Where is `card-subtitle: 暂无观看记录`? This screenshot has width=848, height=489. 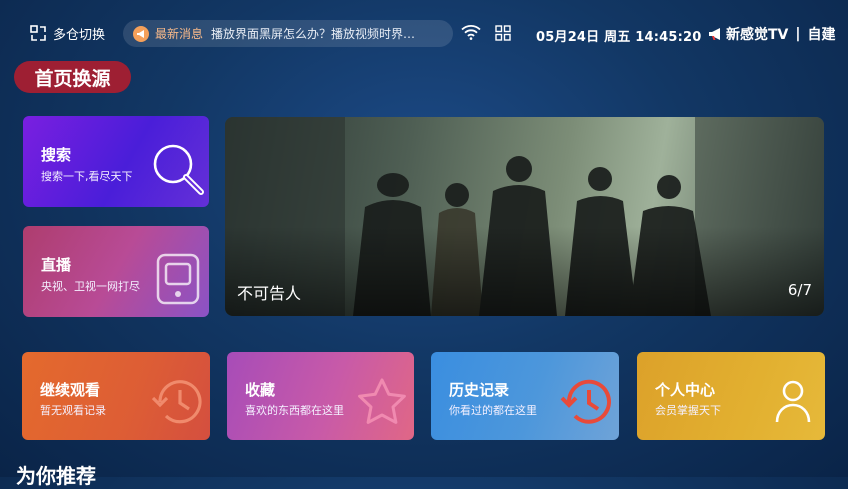
card-subtitle: 暂无观看记录 is located at coordinates (73, 410).